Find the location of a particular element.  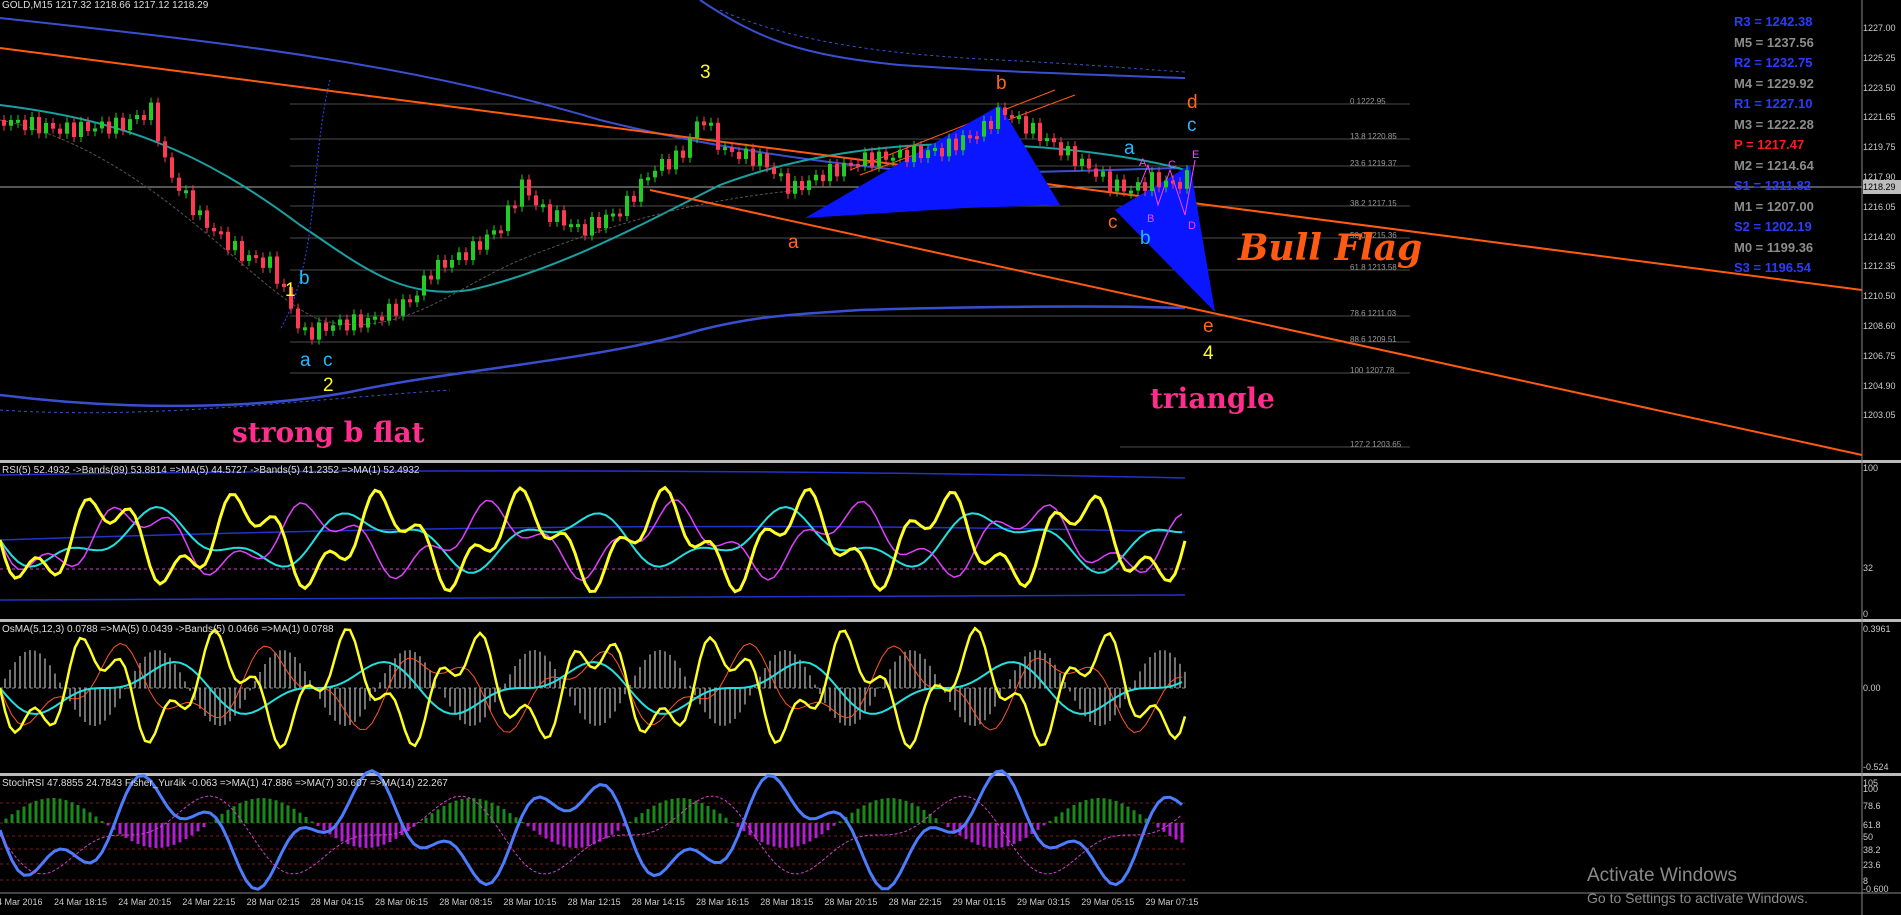

fib-label: 100 1207.78 is located at coordinates (1372, 370).